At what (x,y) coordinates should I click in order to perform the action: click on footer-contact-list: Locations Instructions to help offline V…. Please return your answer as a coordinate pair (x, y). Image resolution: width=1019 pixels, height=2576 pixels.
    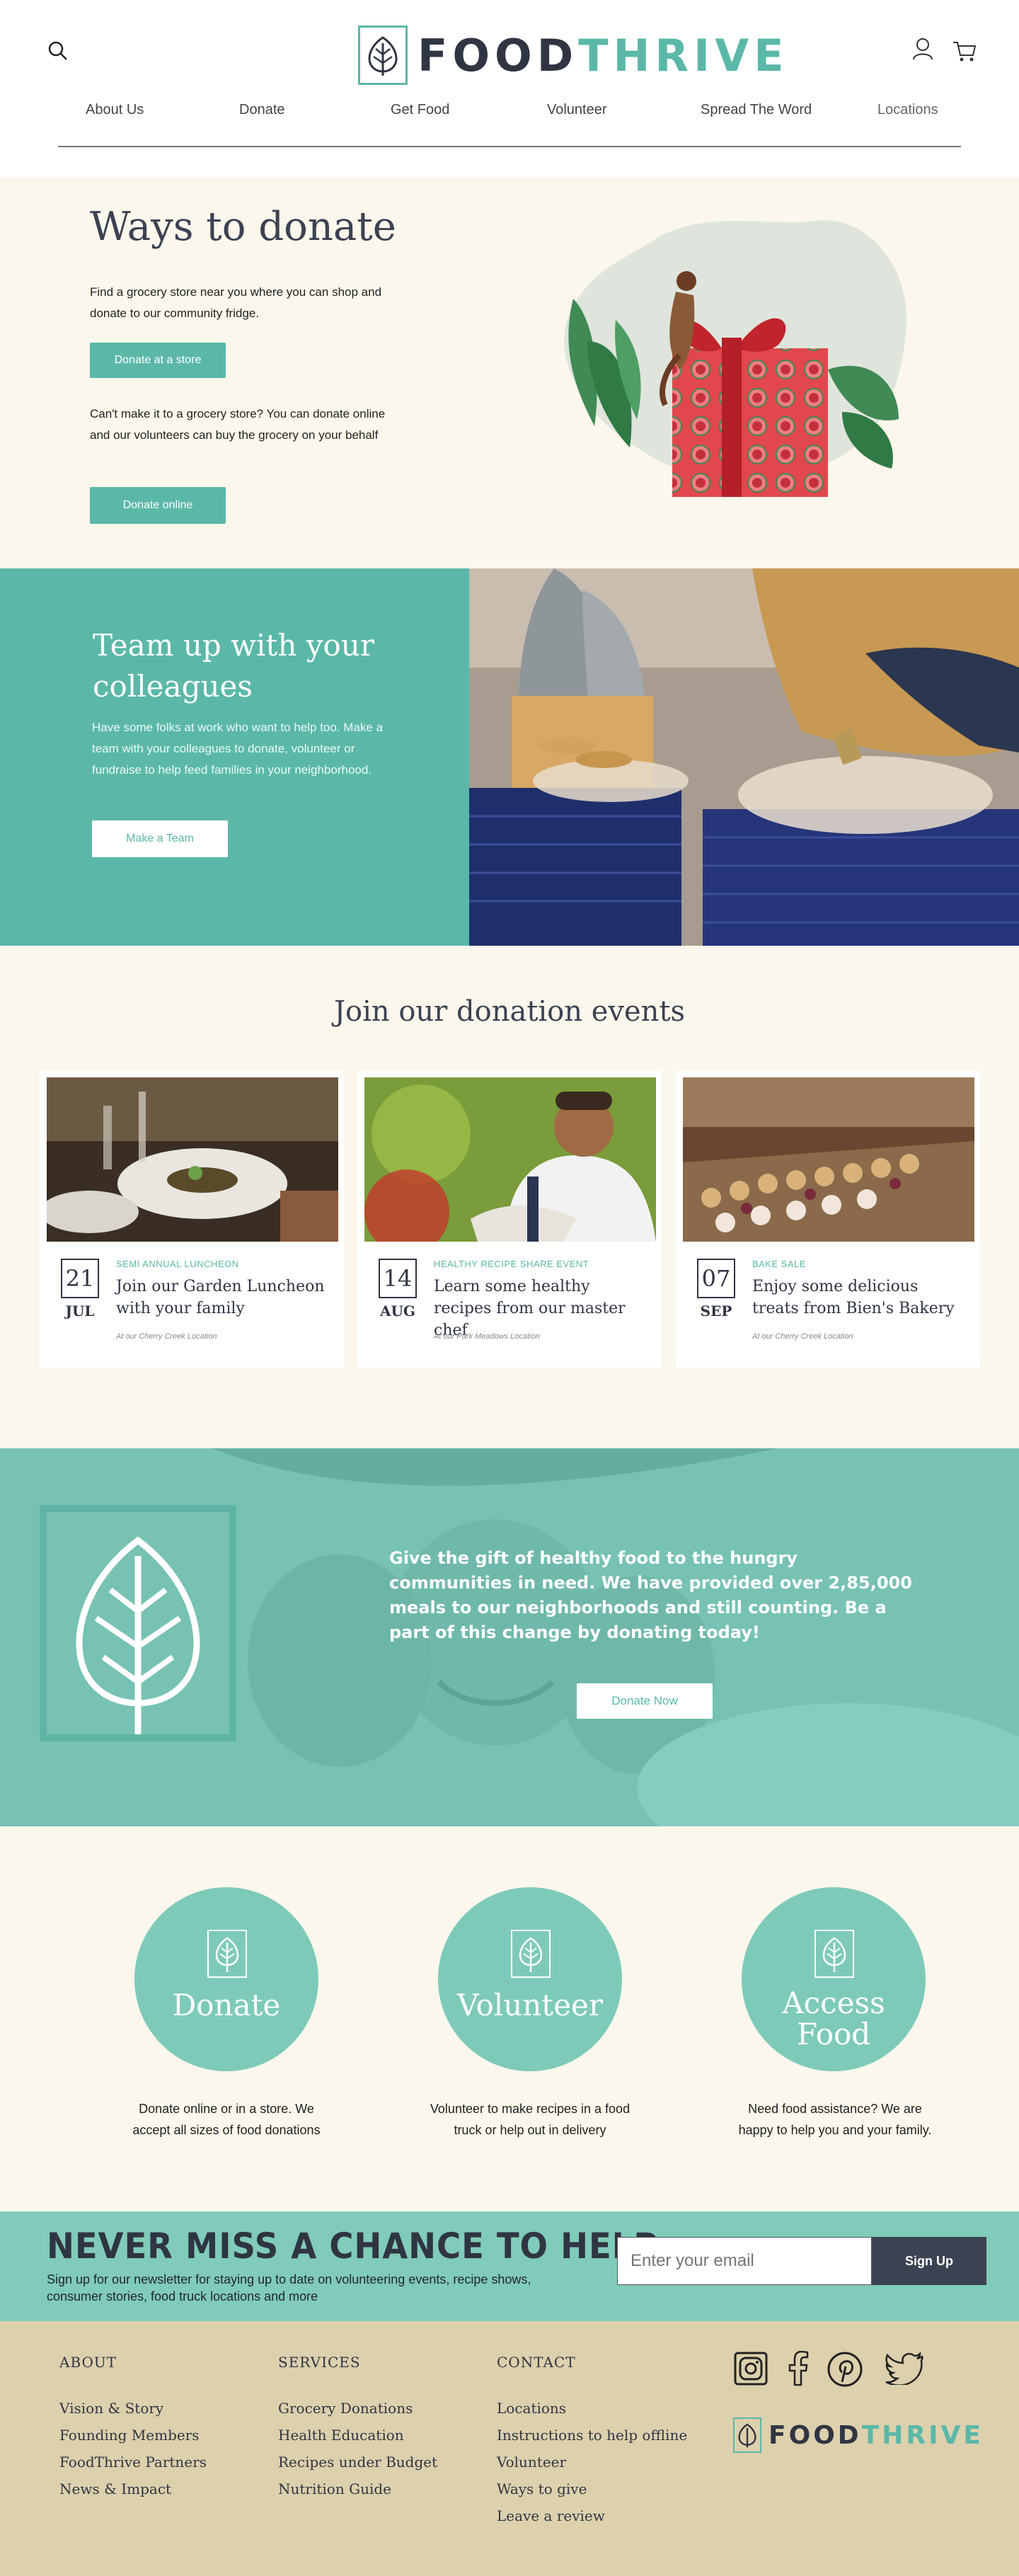
    Looking at the image, I should click on (592, 2462).